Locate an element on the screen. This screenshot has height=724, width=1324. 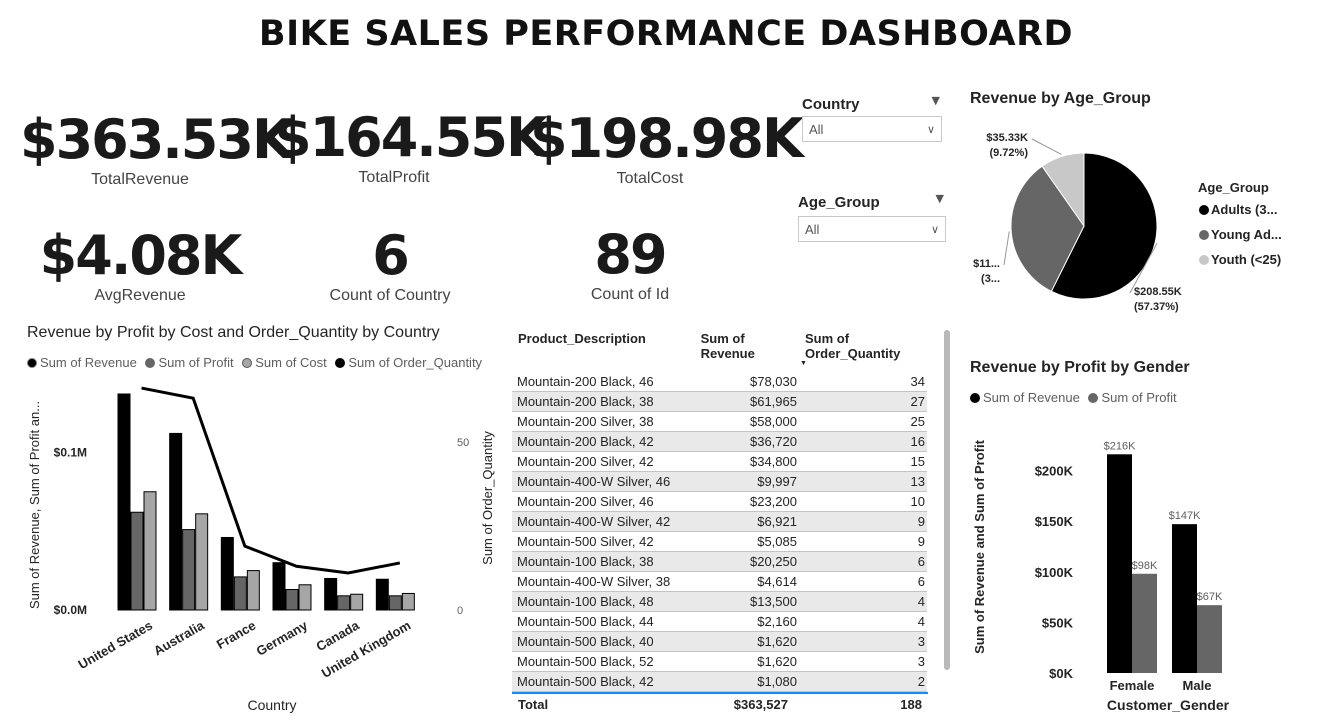
table-row: Mountain-200 Black, 42 $36,720 16 is located at coordinates (719, 441).